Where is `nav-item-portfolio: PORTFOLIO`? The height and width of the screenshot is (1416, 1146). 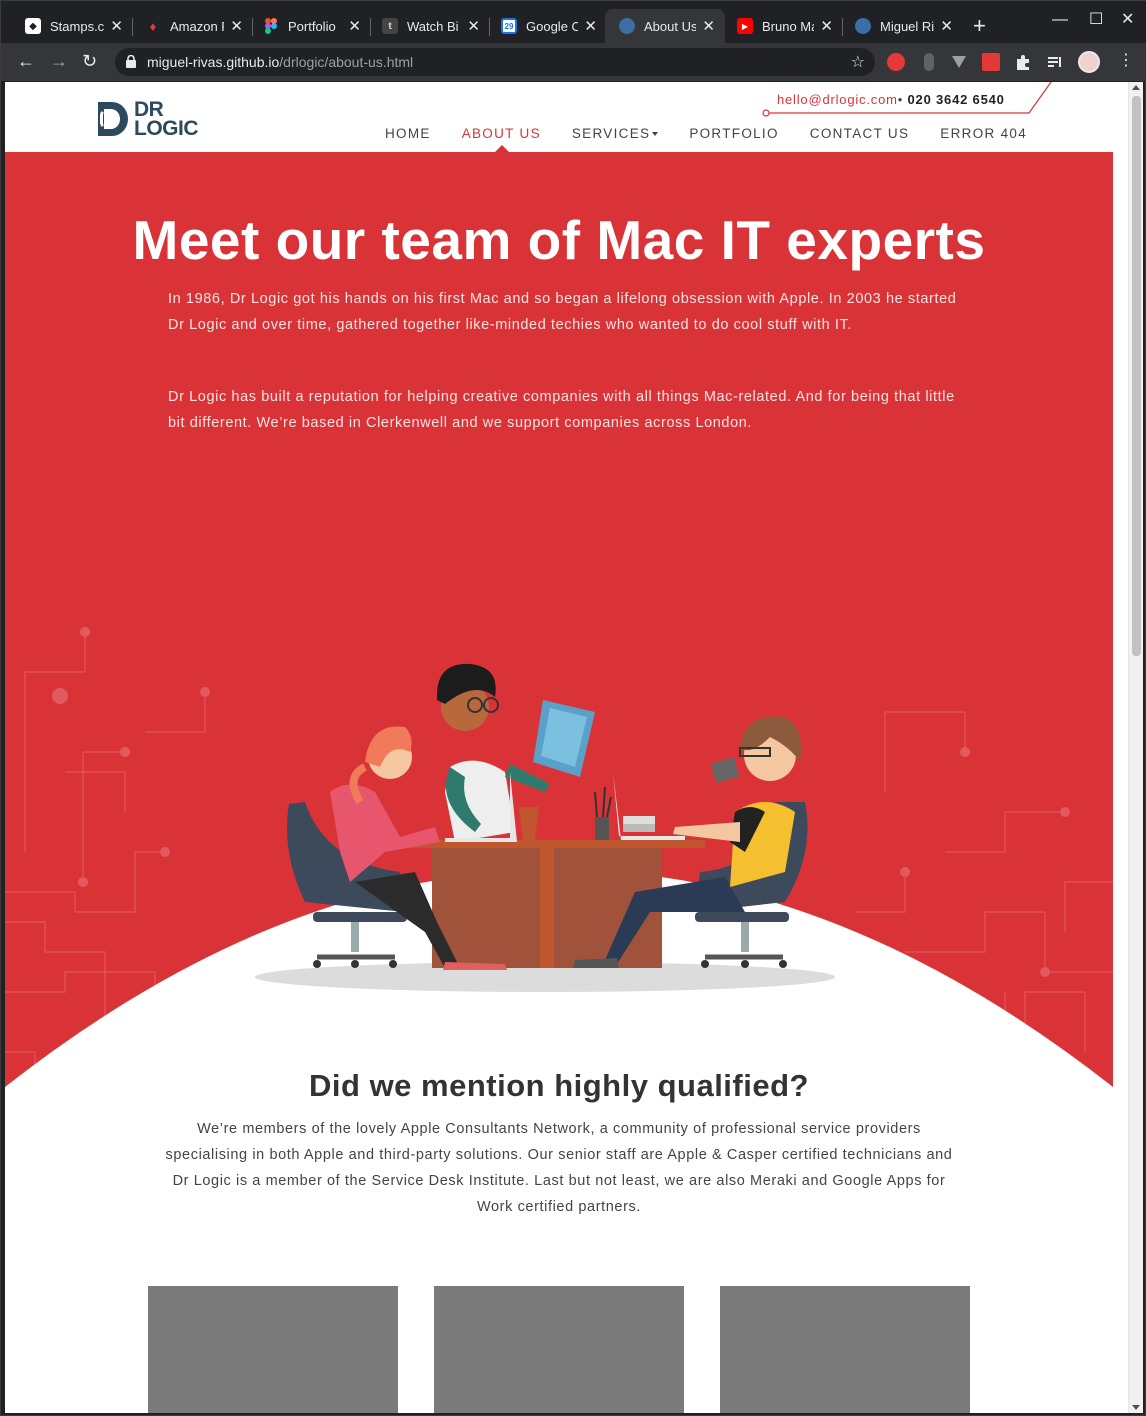 nav-item-portfolio: PORTFOLIO is located at coordinates (733, 133).